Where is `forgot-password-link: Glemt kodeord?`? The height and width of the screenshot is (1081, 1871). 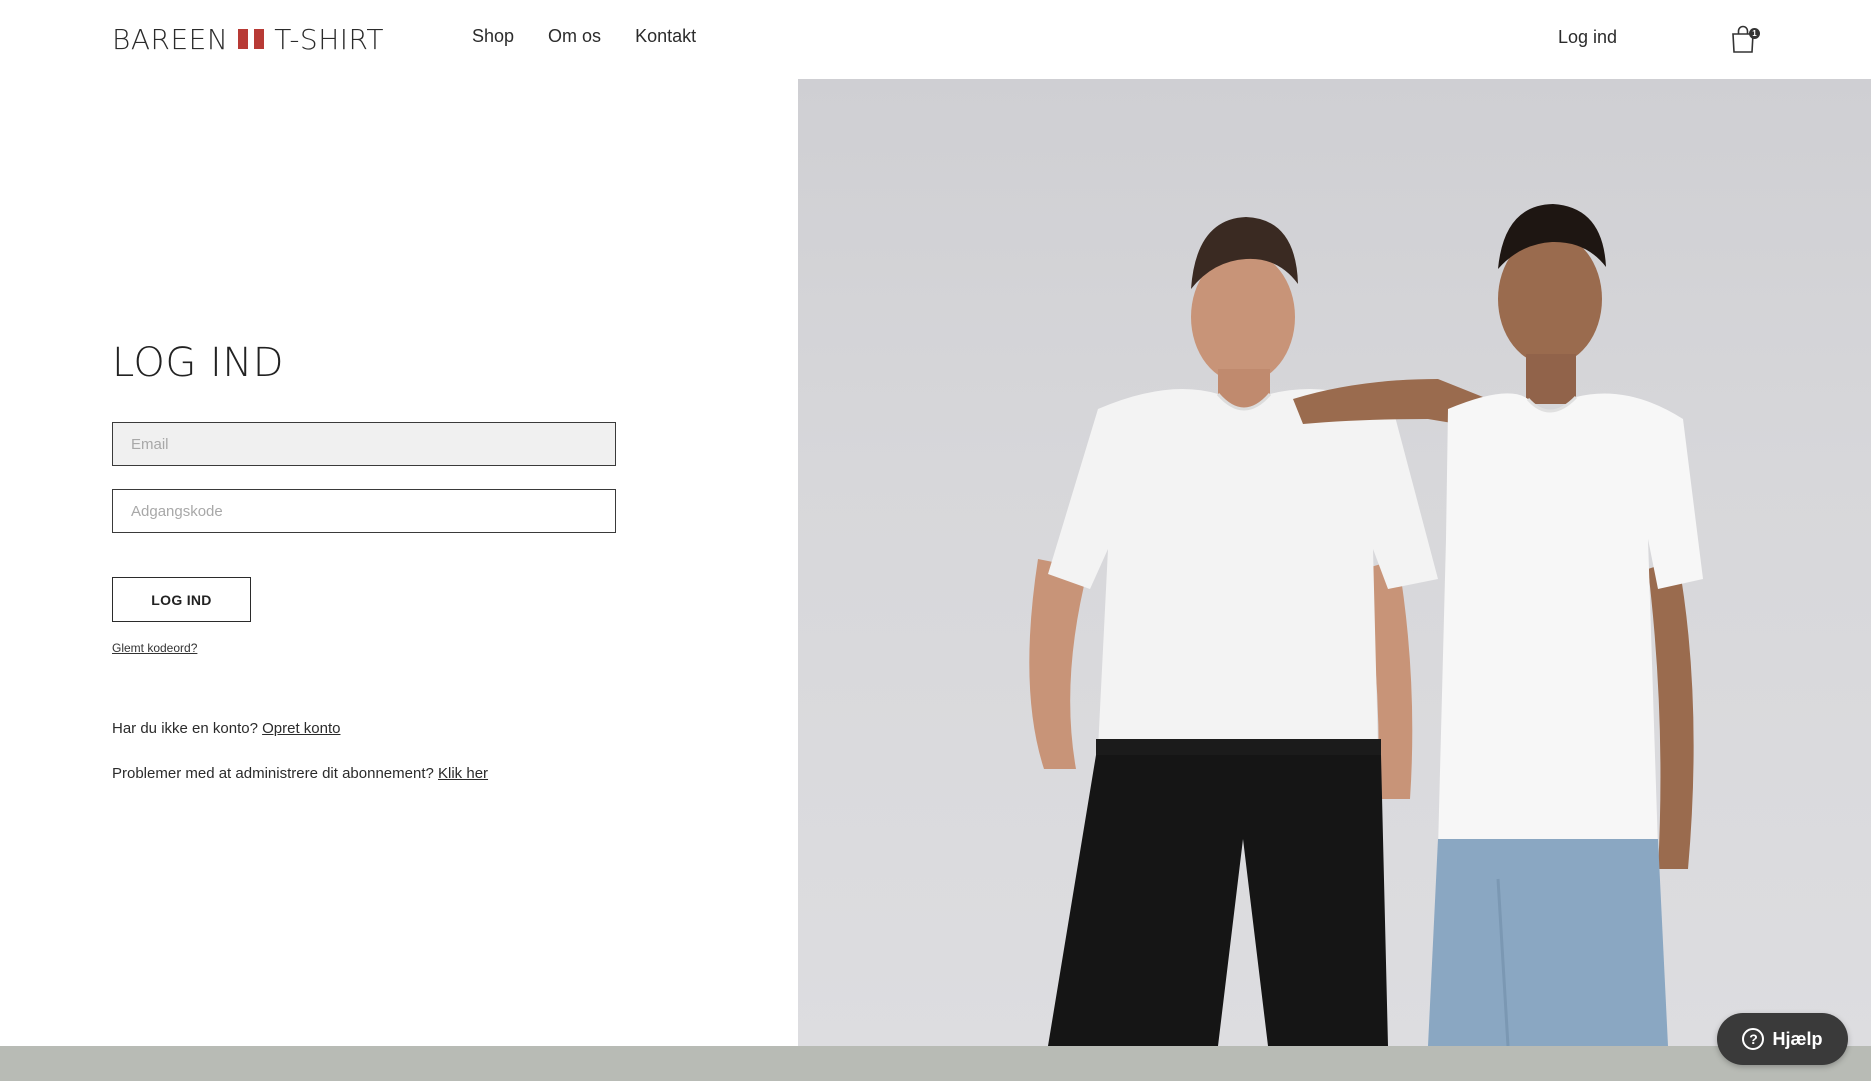 forgot-password-link: Glemt kodeord? is located at coordinates (154, 648).